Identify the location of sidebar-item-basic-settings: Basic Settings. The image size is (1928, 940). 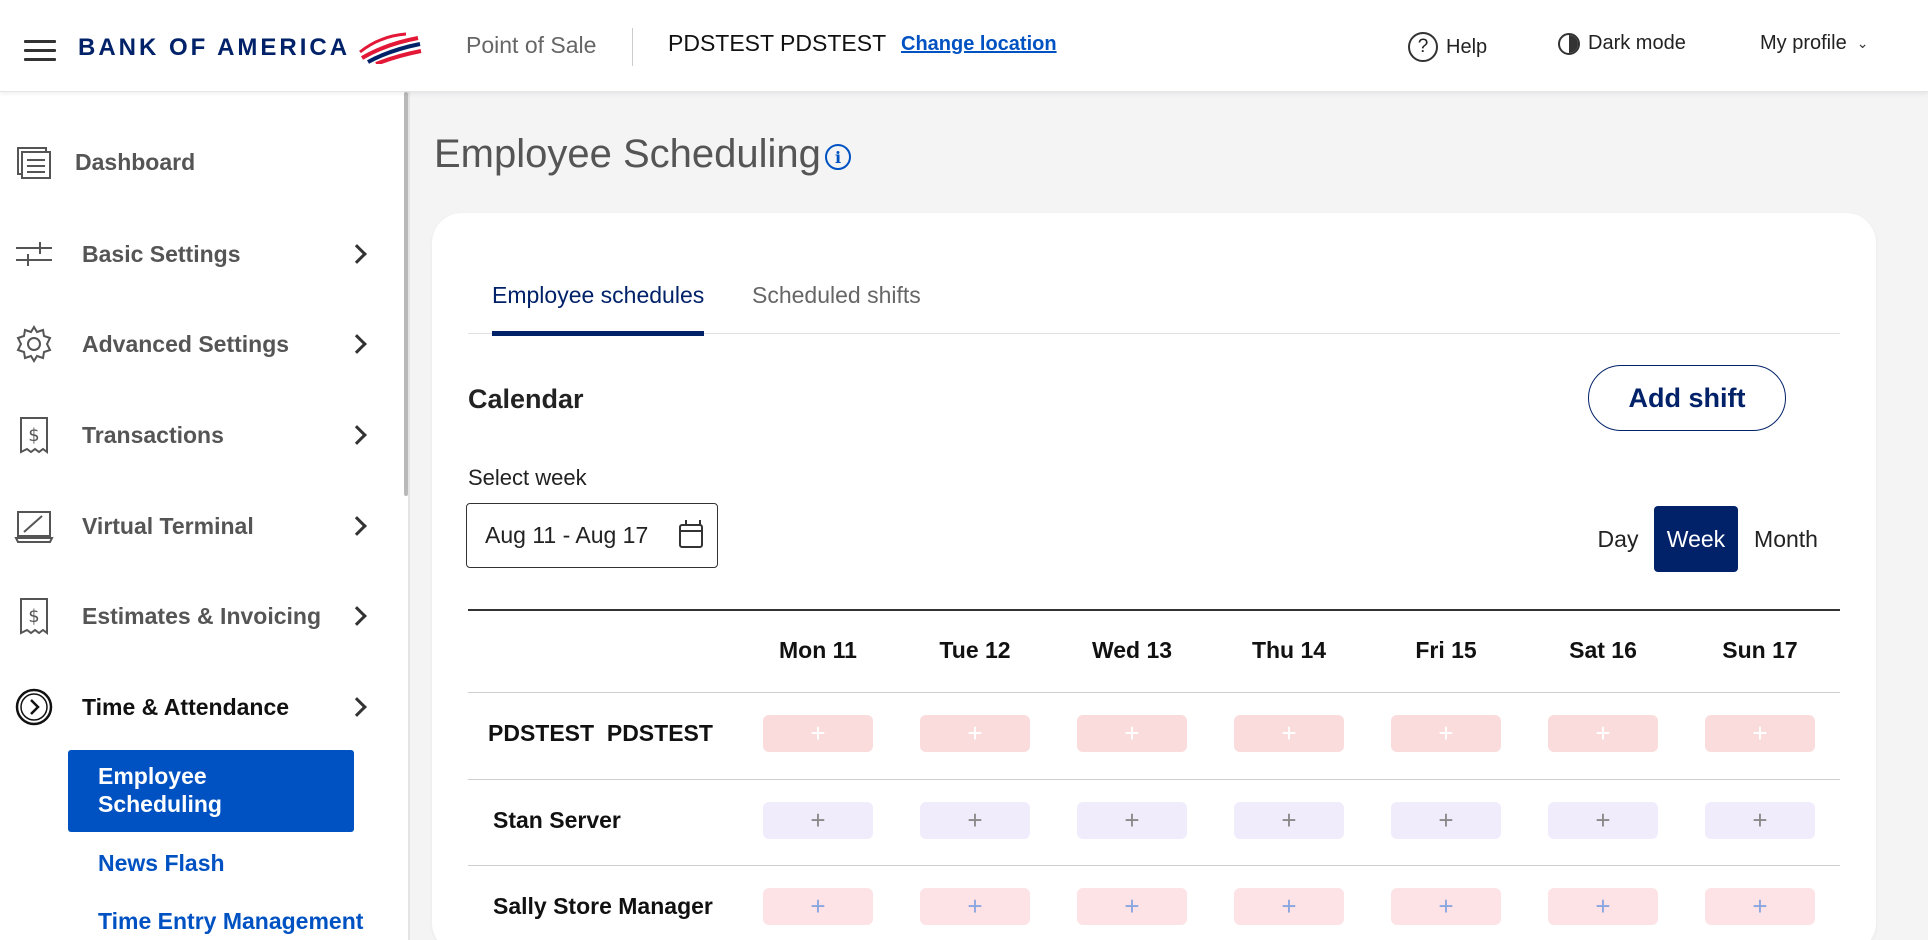
(200, 254).